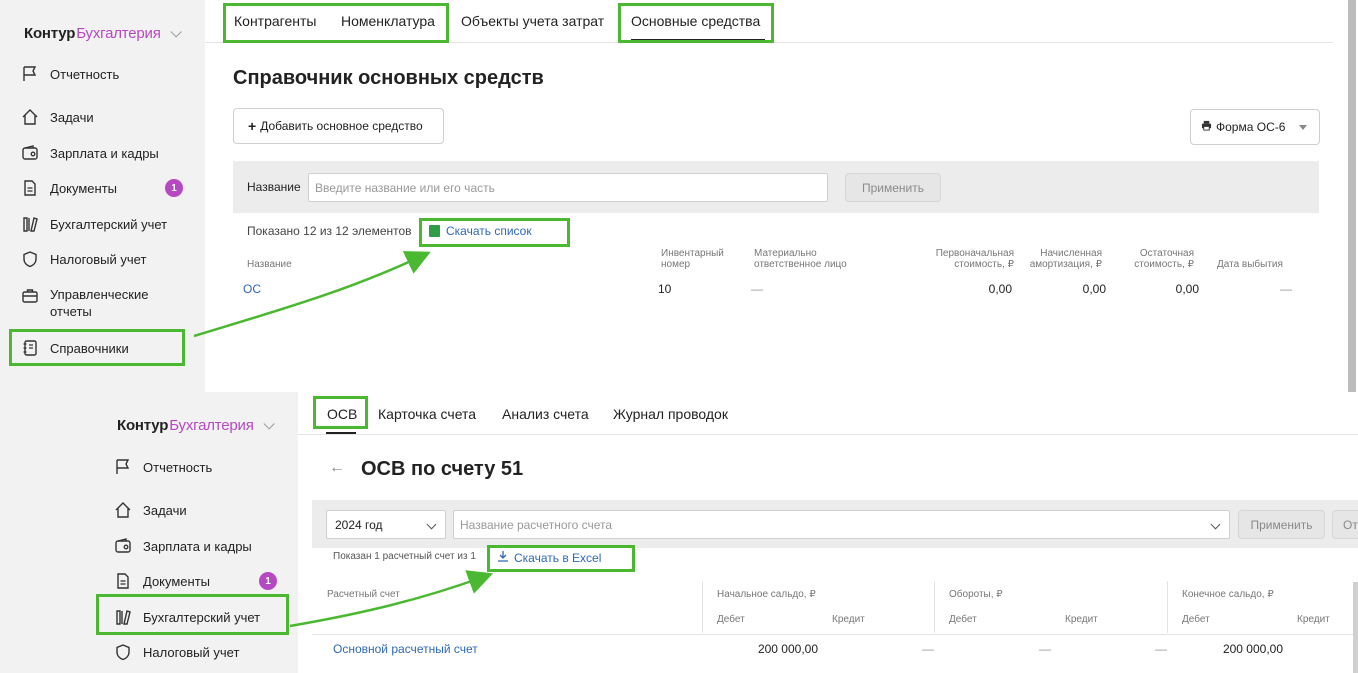  Describe the element at coordinates (89, 153) in the screenshot. I see `top-nav-salary: Зарплата и кадры` at that location.